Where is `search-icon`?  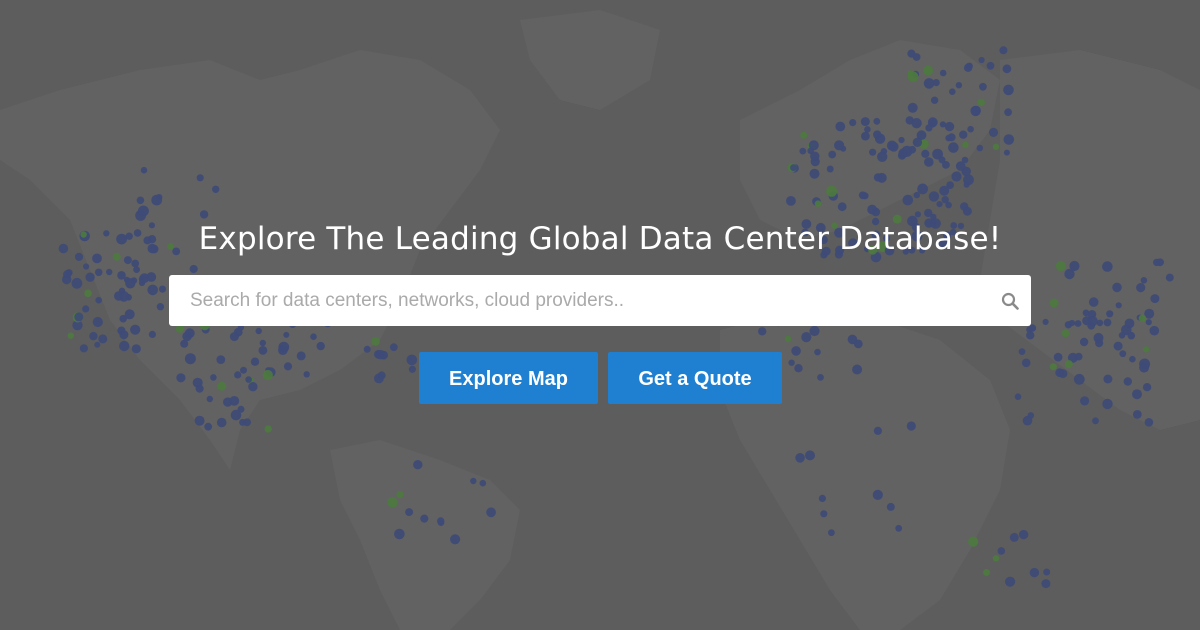 search-icon is located at coordinates (1010, 301).